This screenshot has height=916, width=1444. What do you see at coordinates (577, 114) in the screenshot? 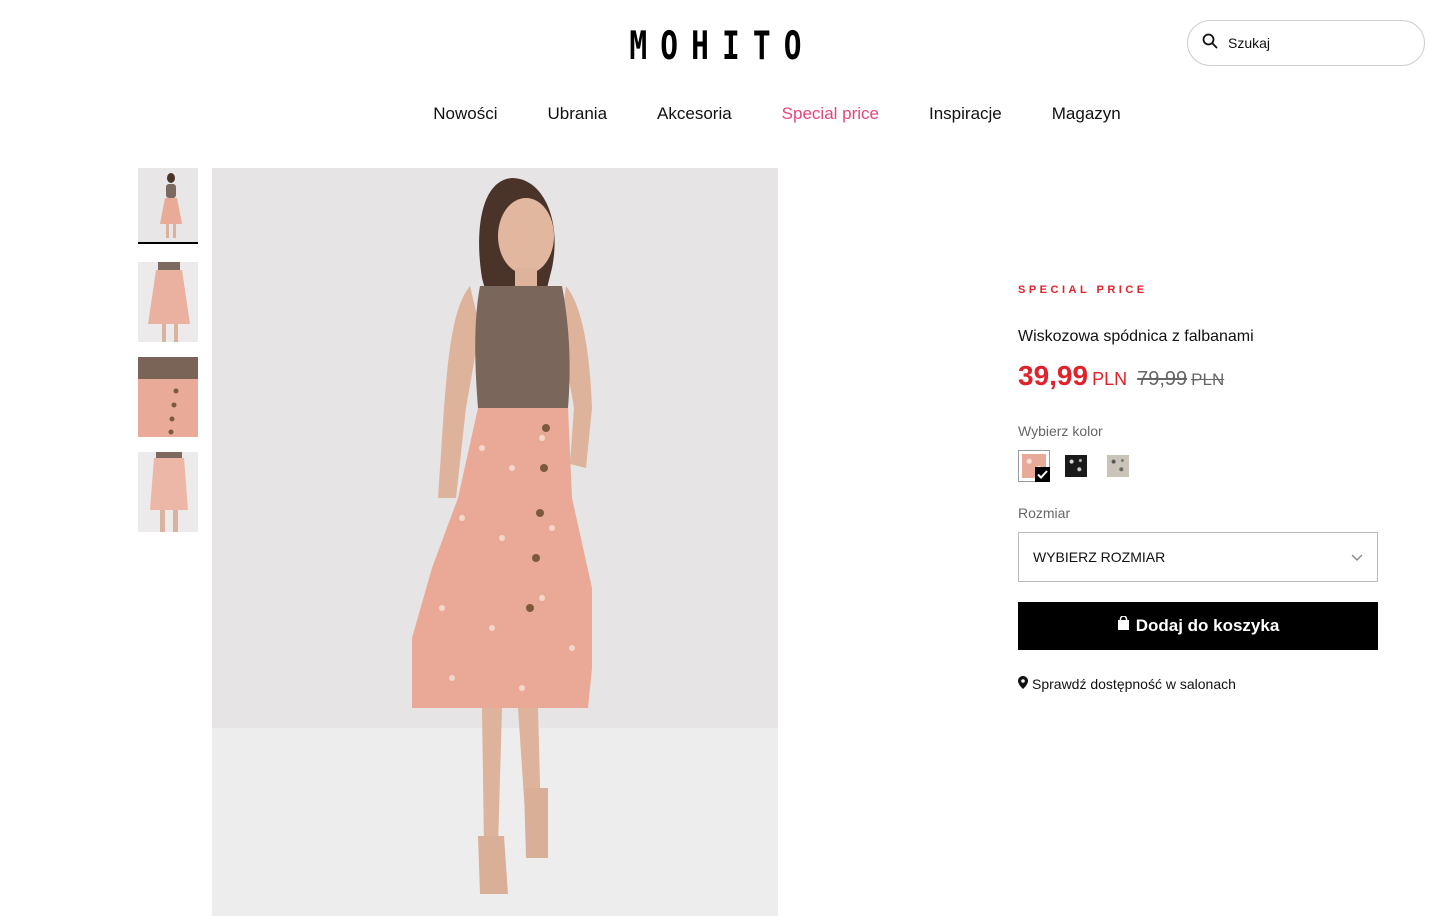
I see `nav-item-ubrania: Ubrania` at bounding box center [577, 114].